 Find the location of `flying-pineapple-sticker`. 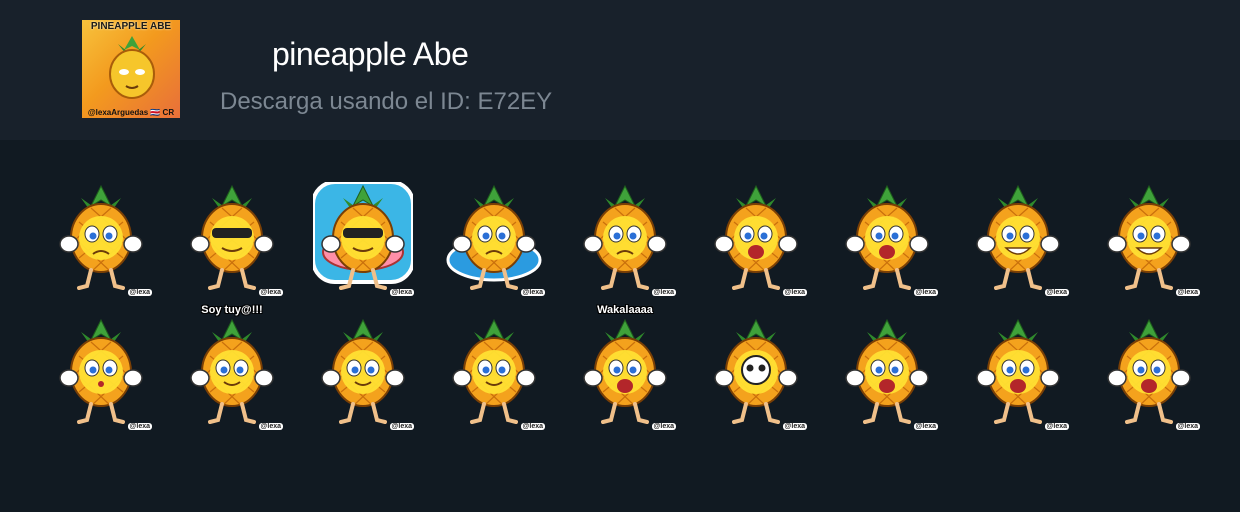

flying-pineapple-sticker is located at coordinates (1018, 237).